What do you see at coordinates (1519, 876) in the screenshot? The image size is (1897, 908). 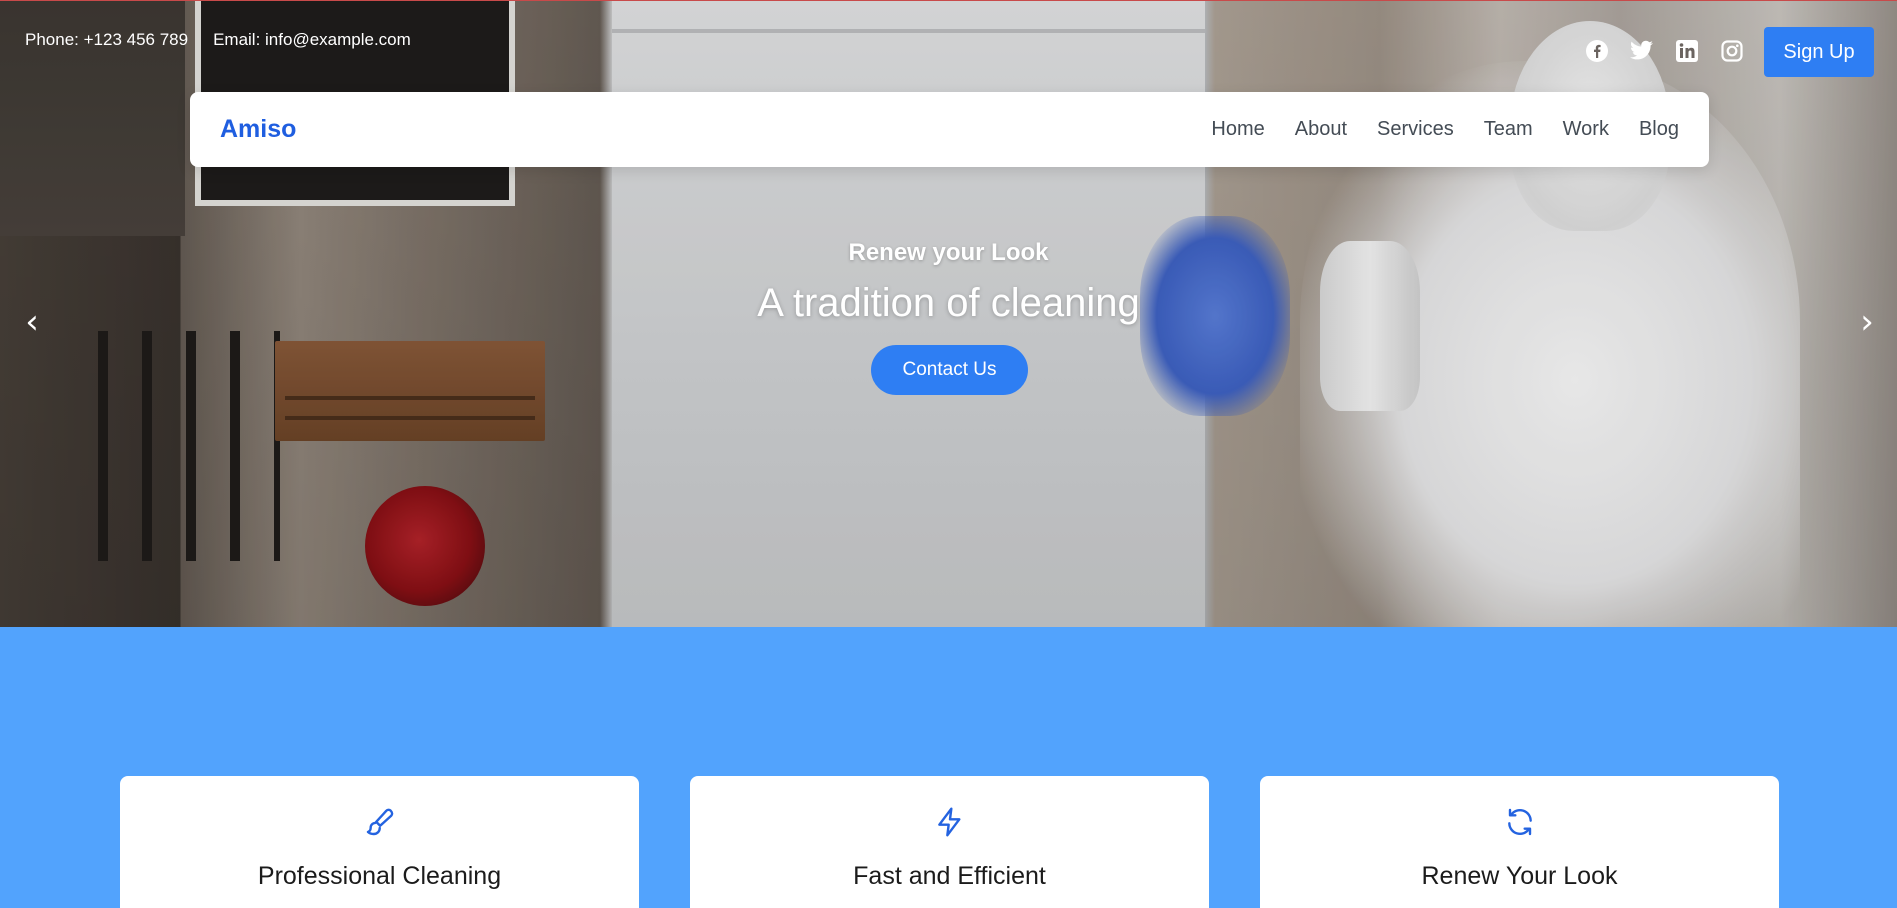 I see `feature-title: Renew Your Look` at bounding box center [1519, 876].